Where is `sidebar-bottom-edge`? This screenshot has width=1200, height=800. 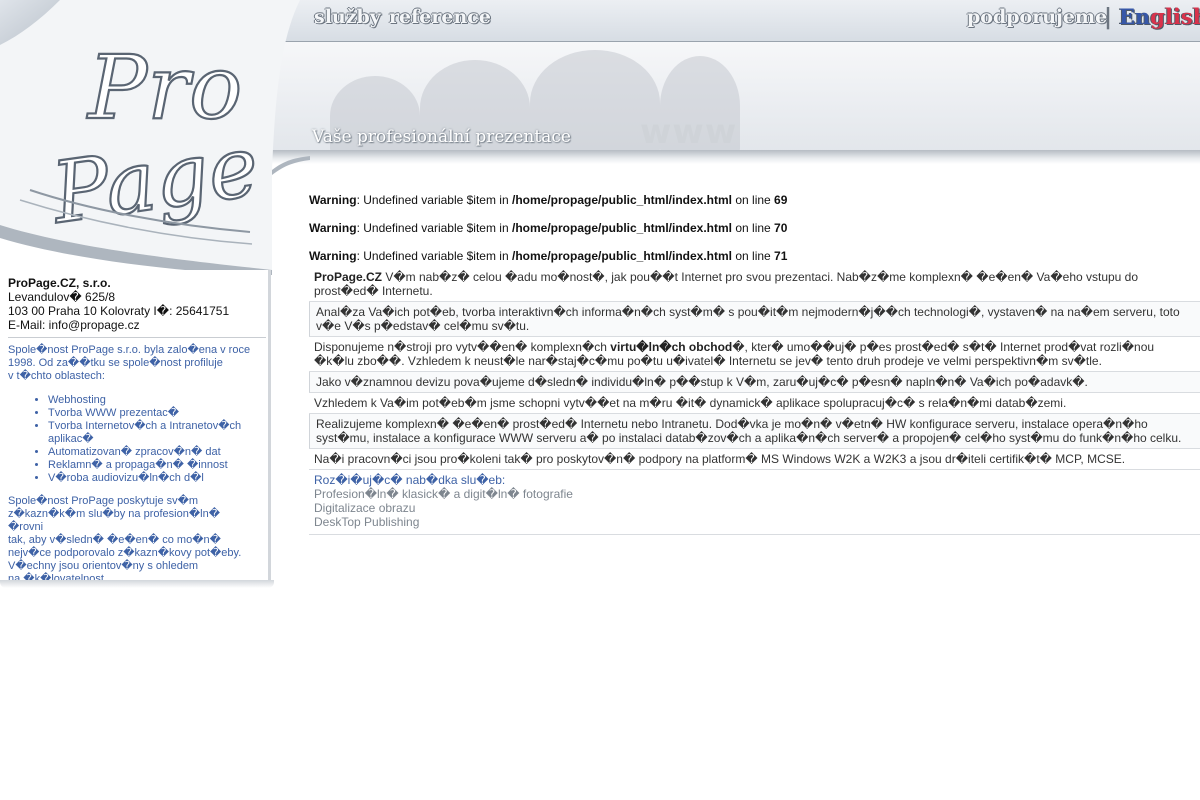 sidebar-bottom-edge is located at coordinates (137, 584).